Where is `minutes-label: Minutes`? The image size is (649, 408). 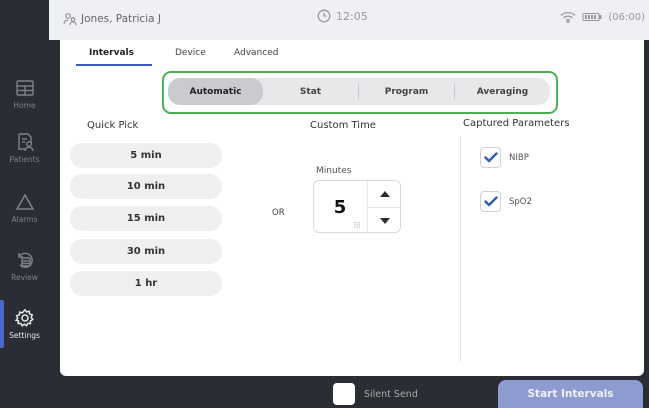
minutes-label: Minutes is located at coordinates (334, 171).